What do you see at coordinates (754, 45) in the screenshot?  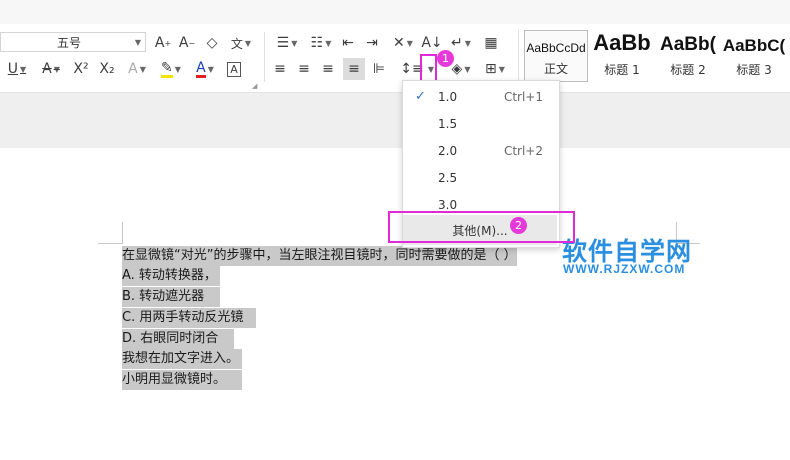 I see `style-preview: AaBbC(` at bounding box center [754, 45].